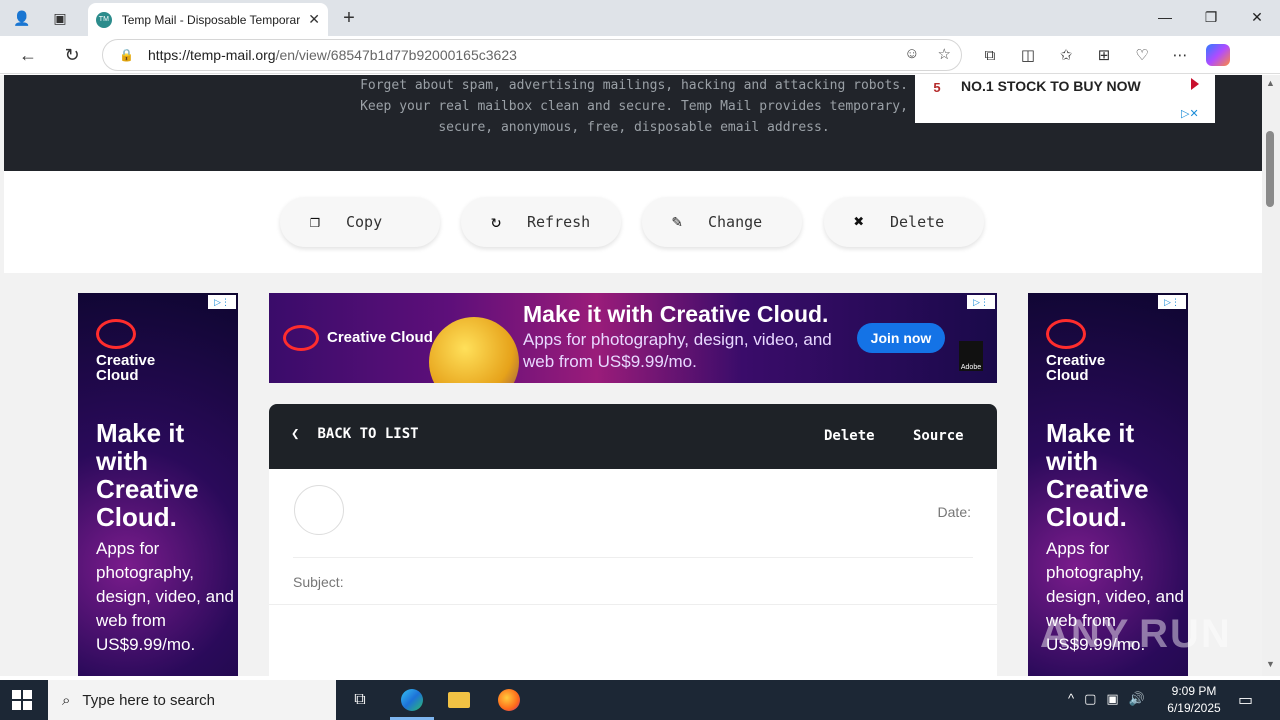  I want to click on notifications-icon: ▭, so click(1245, 700).